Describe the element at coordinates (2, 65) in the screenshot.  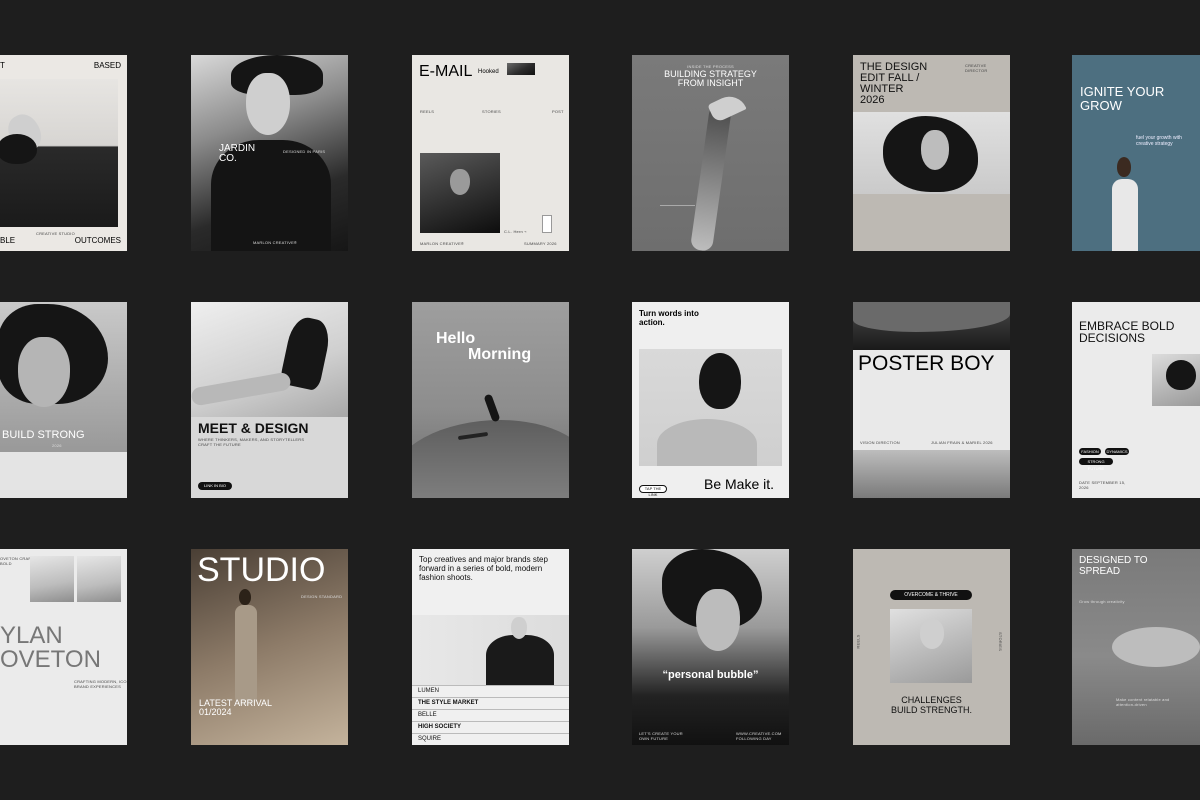
I see `card-text-top-left: T` at that location.